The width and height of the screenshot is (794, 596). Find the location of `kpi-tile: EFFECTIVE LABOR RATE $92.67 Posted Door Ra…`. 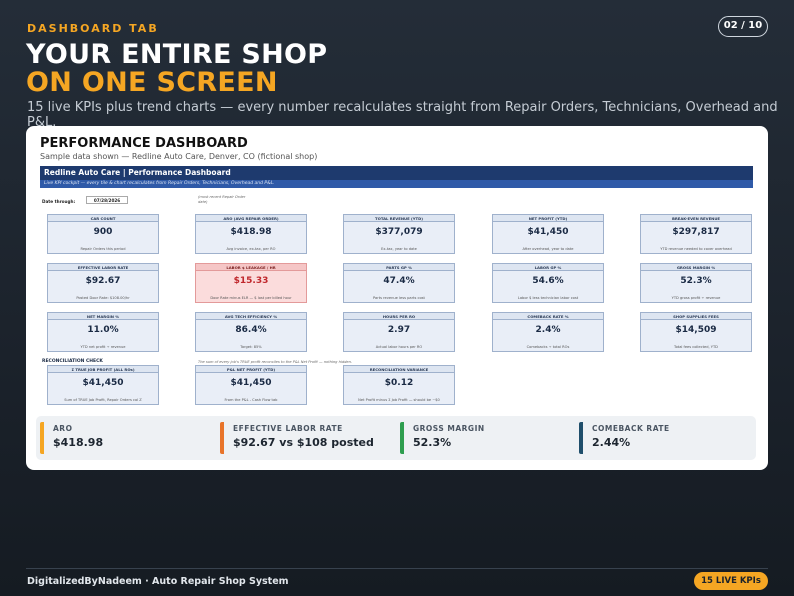

kpi-tile: EFFECTIVE LABOR RATE $92.67 Posted Door Ra… is located at coordinates (103, 283).